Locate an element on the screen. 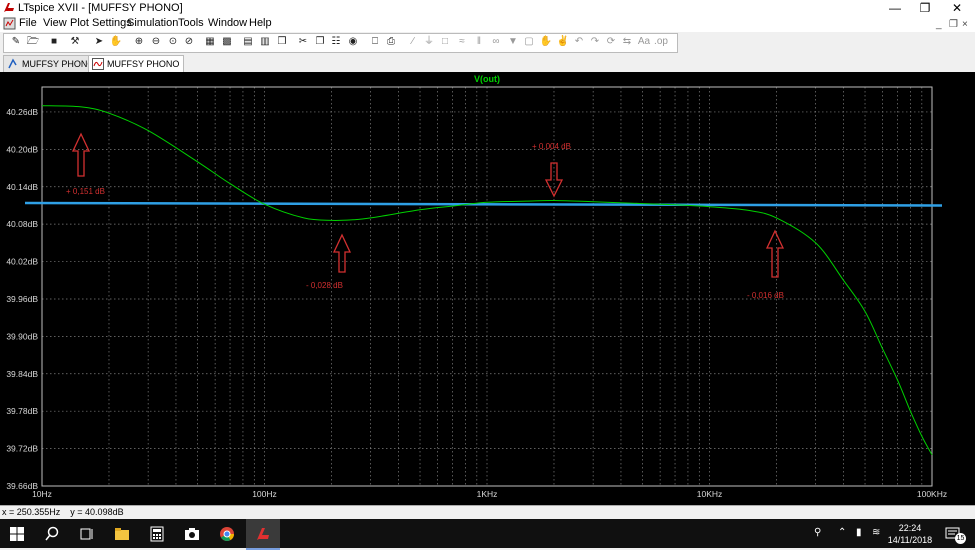 This screenshot has height=550, width=975. wire-icon: ∕ is located at coordinates (413, 42).